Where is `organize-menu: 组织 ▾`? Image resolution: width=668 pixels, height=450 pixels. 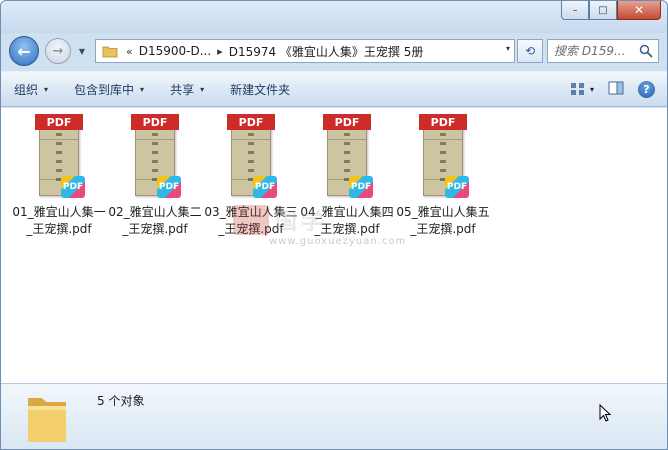 organize-menu: 组织 ▾ is located at coordinates (31, 89).